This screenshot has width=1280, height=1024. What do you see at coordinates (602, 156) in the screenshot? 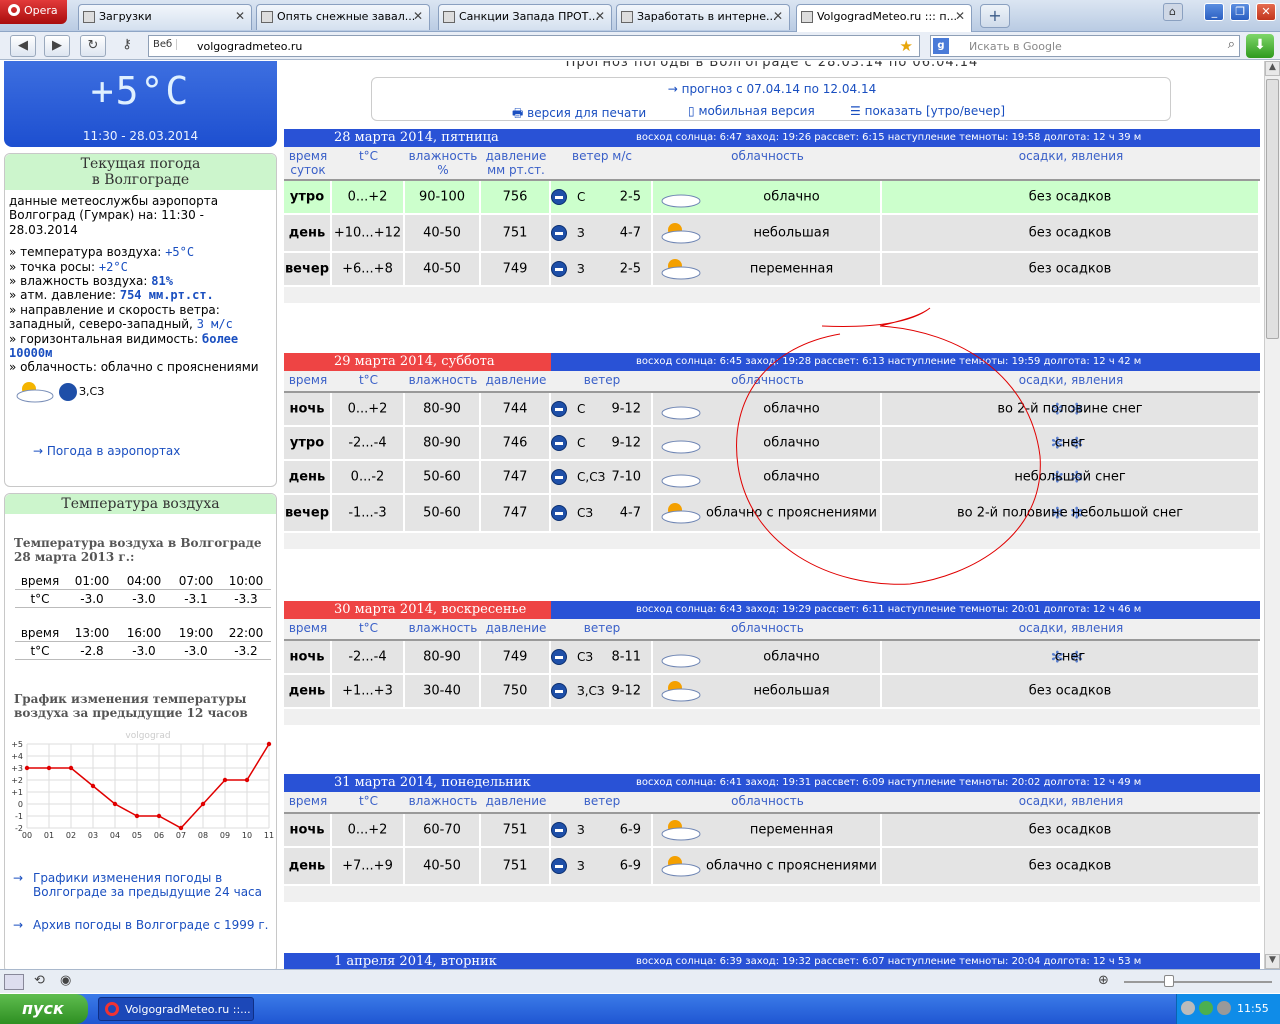
I see `column-header: ветер м/с` at bounding box center [602, 156].